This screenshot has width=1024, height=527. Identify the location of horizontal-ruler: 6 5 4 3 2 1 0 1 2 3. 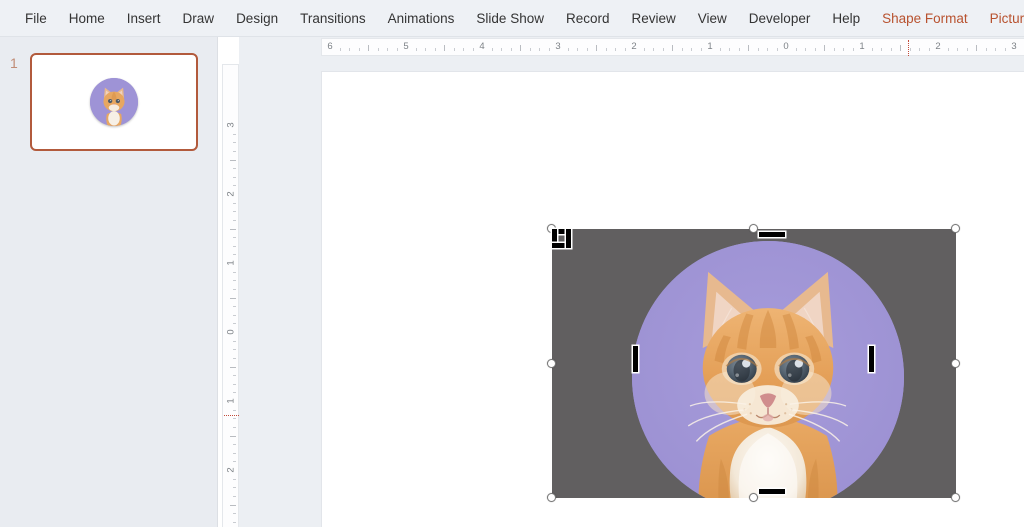
(672, 47).